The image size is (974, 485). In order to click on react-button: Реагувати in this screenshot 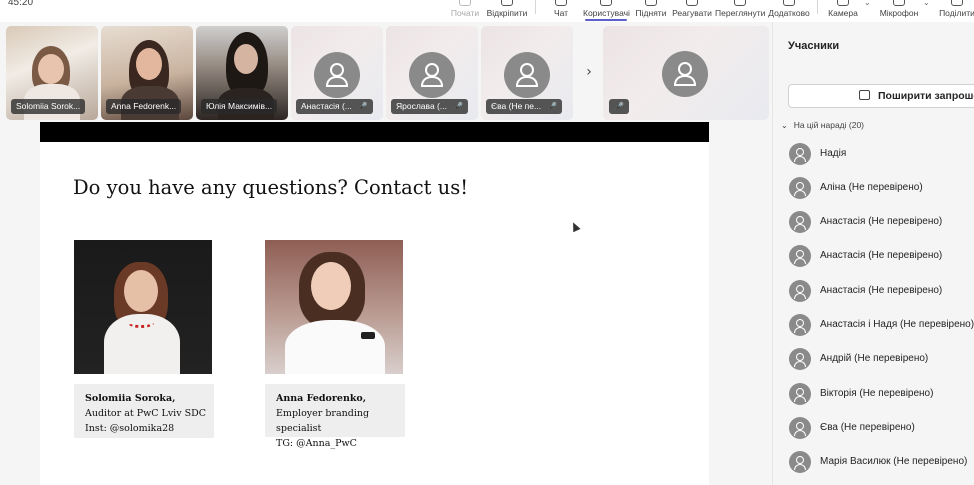, I will do `click(692, 11)`.